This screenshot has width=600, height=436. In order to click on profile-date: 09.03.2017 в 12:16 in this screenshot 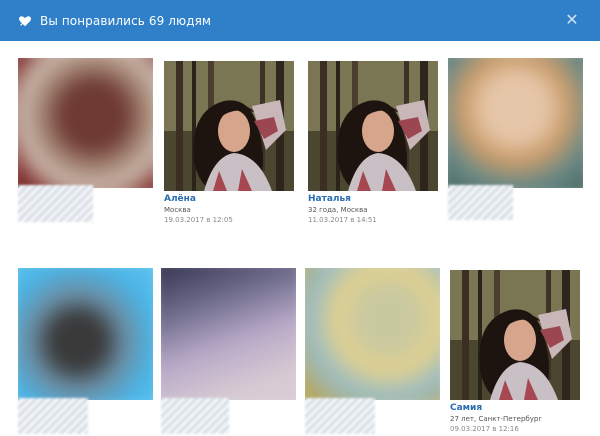, I will do `click(484, 429)`.